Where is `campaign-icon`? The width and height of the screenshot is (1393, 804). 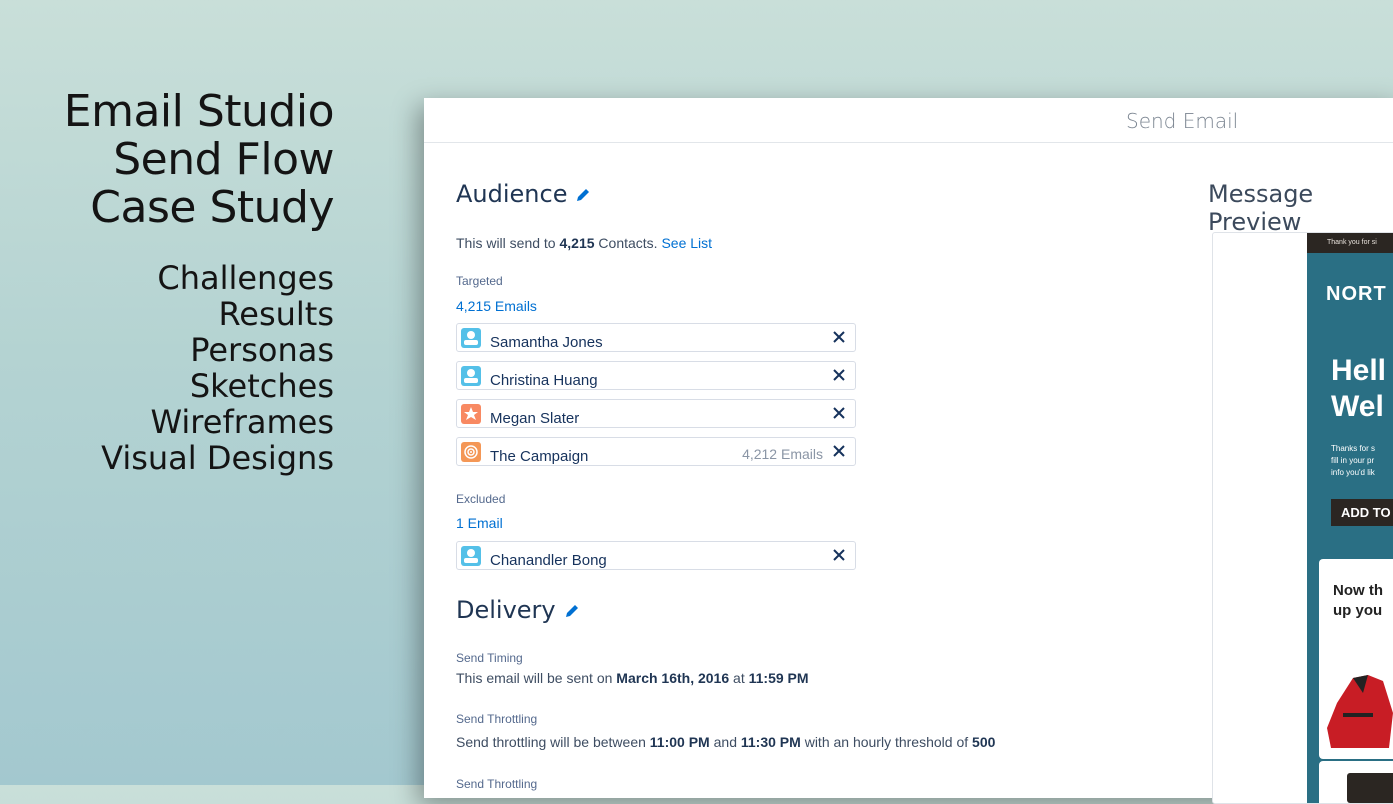
campaign-icon is located at coordinates (471, 452).